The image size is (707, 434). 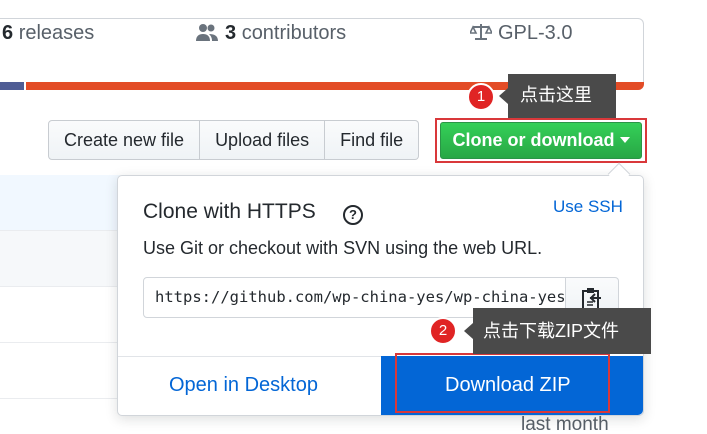 I want to click on contributors-count: 3, so click(x=231, y=33).